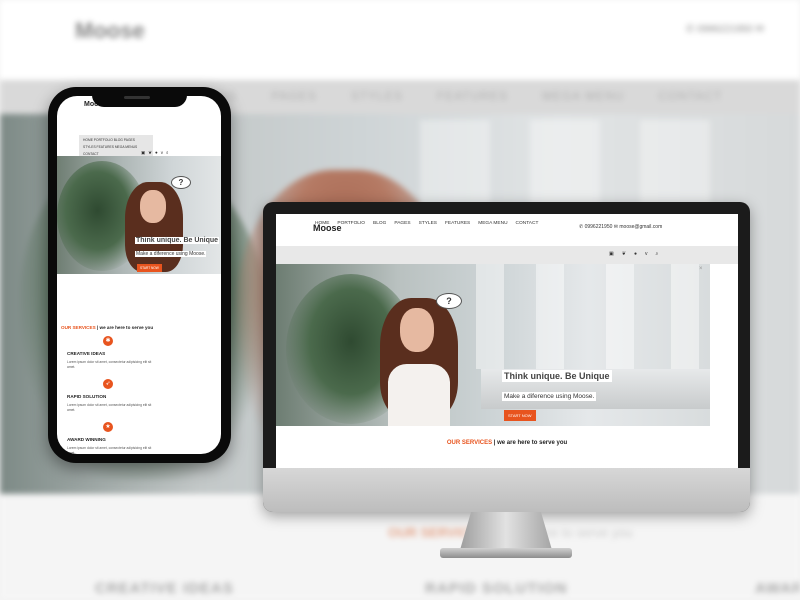 The image size is (800, 600). I want to click on start-now-button: START NOW, so click(520, 415).